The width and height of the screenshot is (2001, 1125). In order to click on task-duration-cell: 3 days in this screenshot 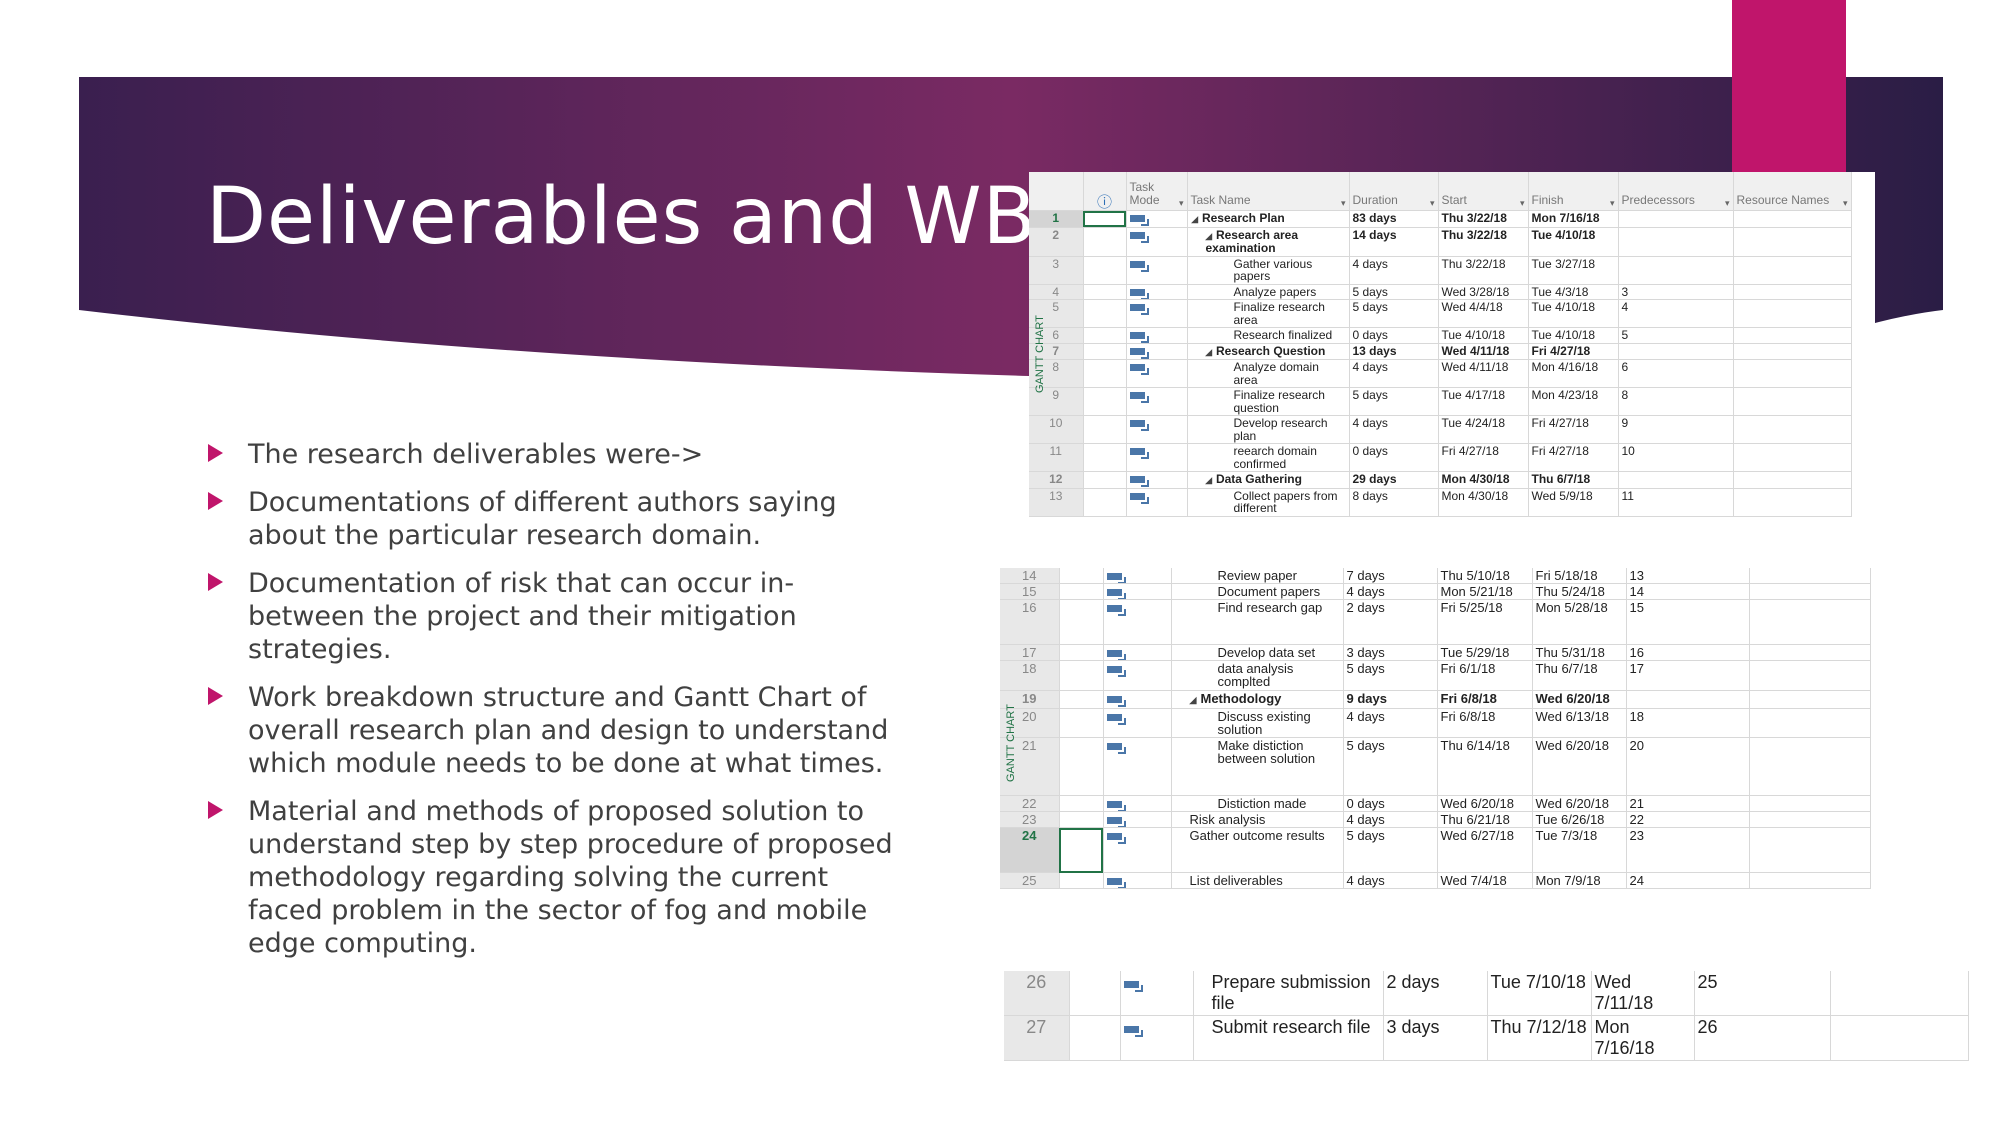, I will do `click(1390, 653)`.